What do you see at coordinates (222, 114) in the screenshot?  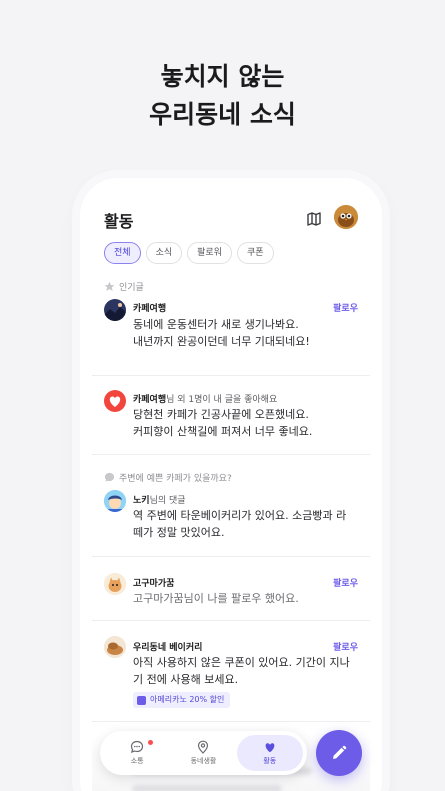 I see `headline-line2: 우리동네 소식` at bounding box center [222, 114].